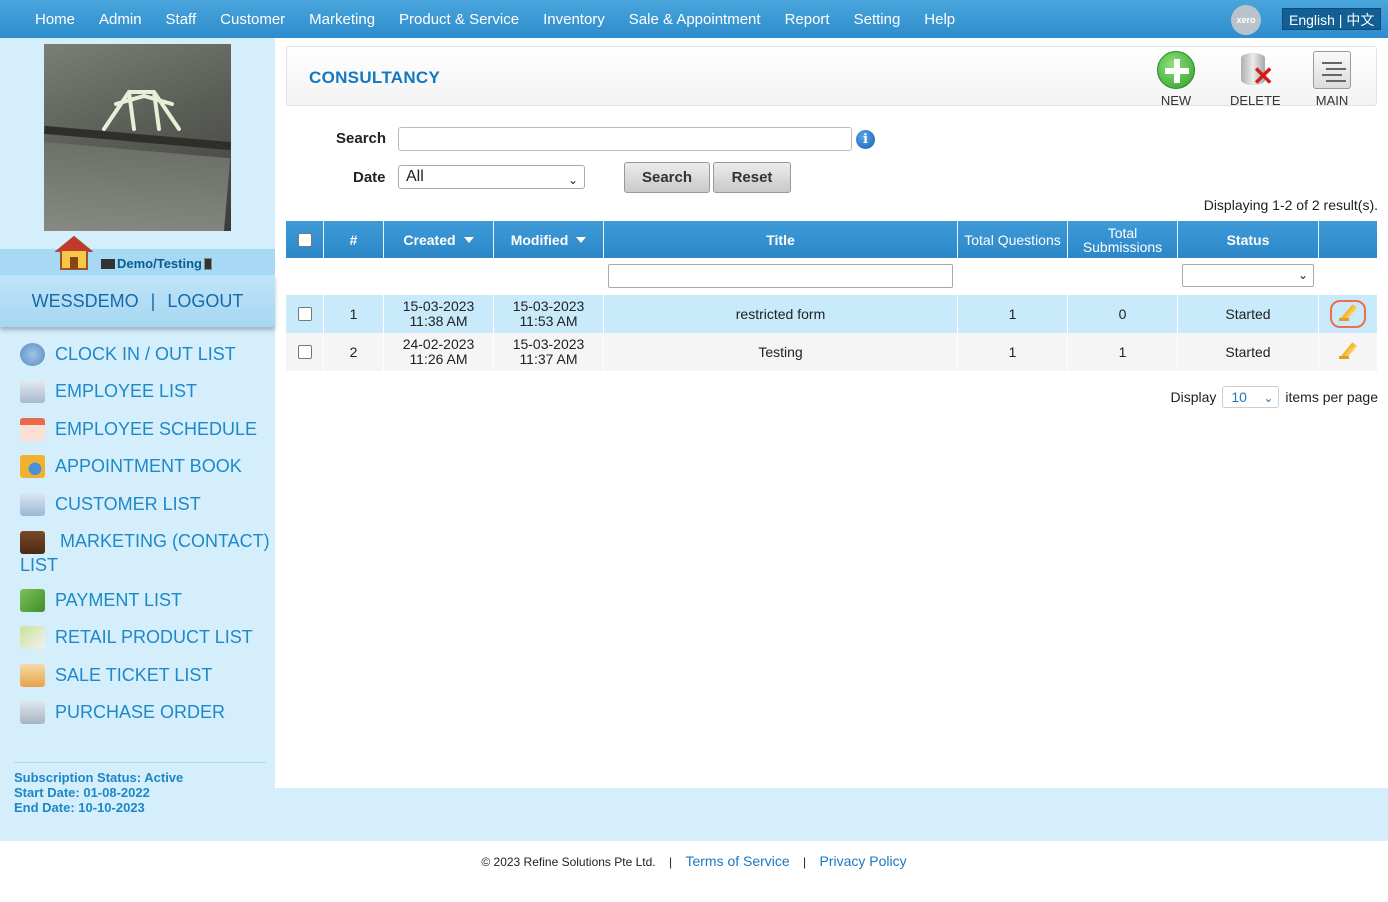  What do you see at coordinates (625, 139) in the screenshot?
I see `search-input` at bounding box center [625, 139].